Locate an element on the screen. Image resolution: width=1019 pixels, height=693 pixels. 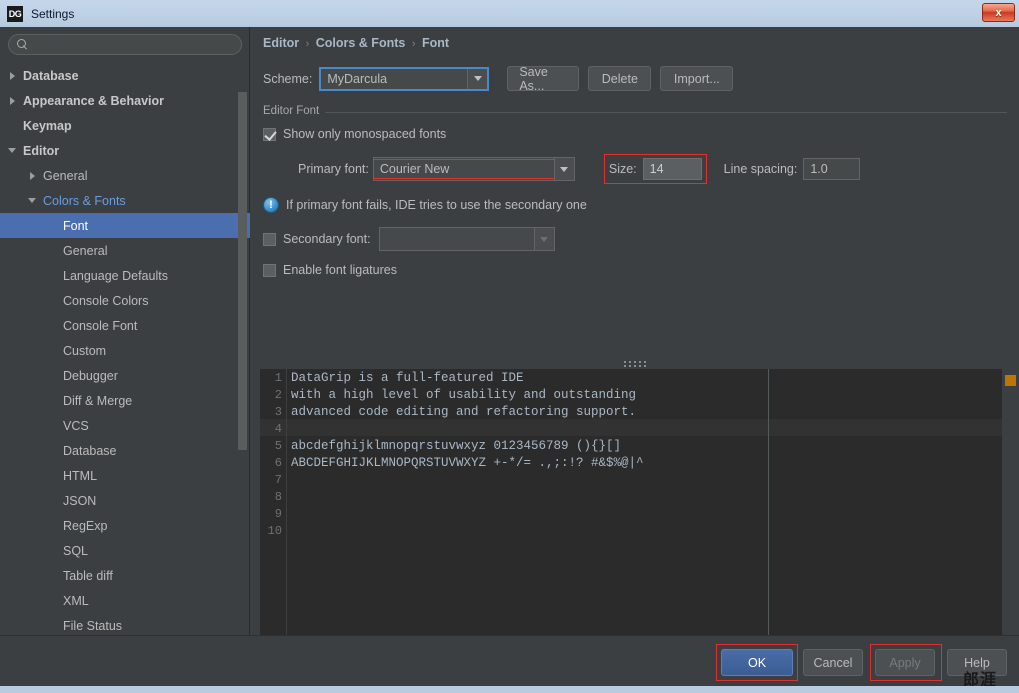
search-box is located at coordinates (125, 44).